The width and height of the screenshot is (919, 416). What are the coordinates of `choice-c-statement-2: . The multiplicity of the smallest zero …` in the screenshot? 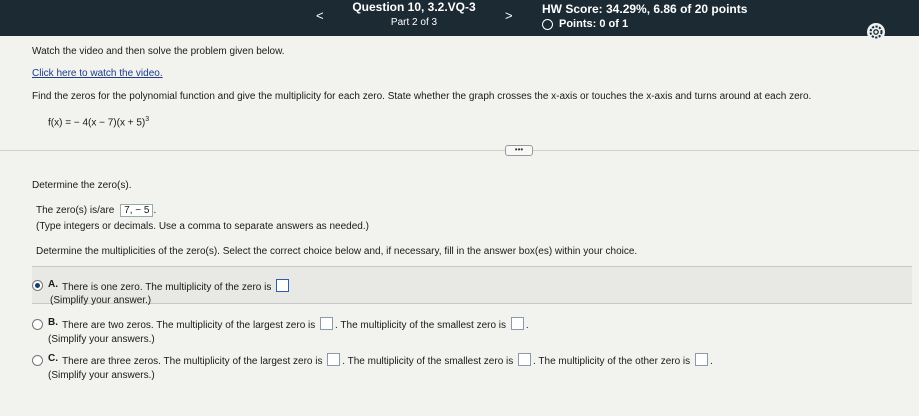 It's located at (428, 361).